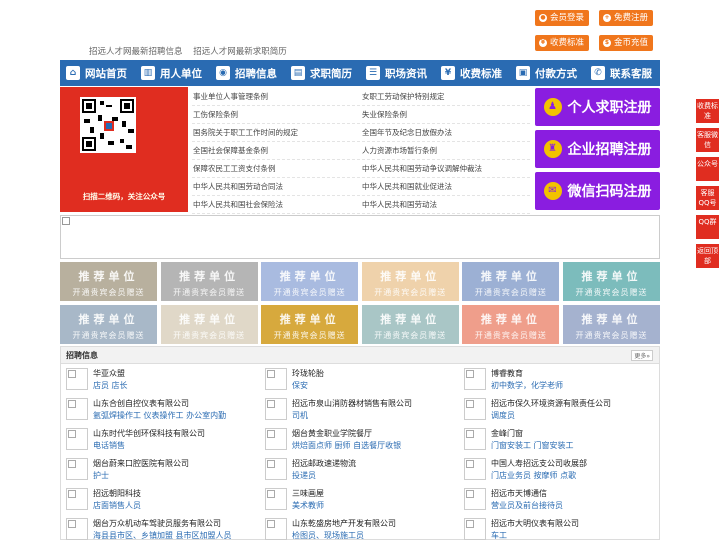  Describe the element at coordinates (597, 107) in the screenshot. I see `personal-register-button: ♟ 个人求职注册` at that location.